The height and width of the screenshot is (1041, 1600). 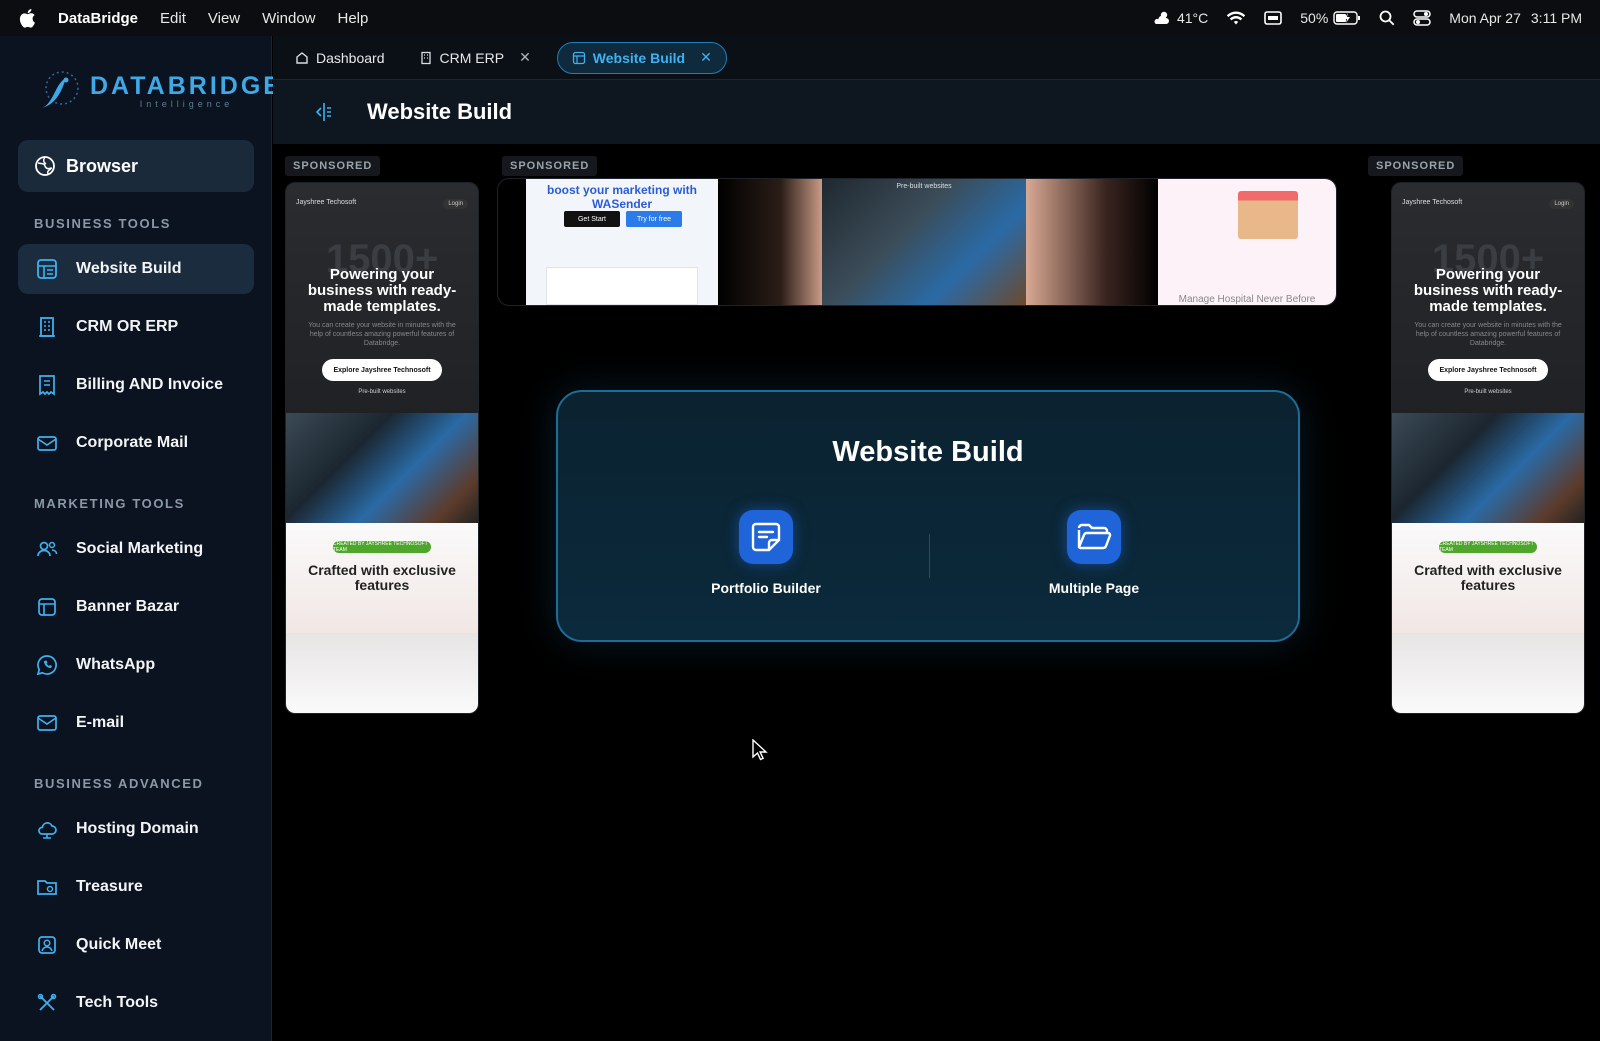 What do you see at coordinates (1314, 18) in the screenshot?
I see `battery-percent: 50%` at bounding box center [1314, 18].